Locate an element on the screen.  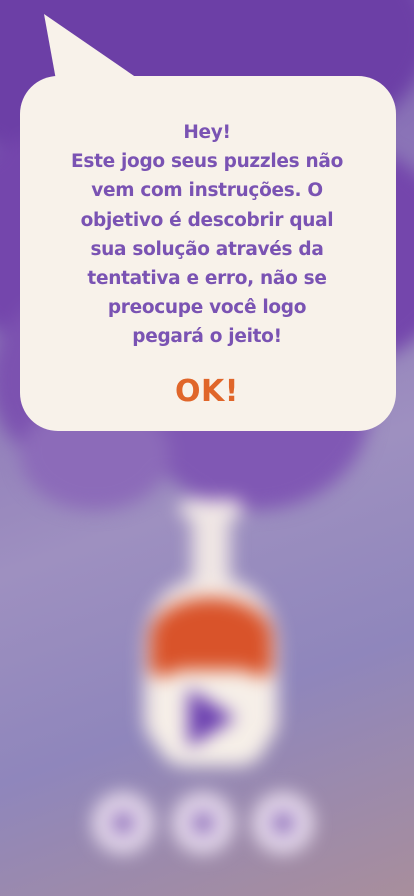
dialog-message-line: pegará o jeito! is located at coordinates (207, 337).